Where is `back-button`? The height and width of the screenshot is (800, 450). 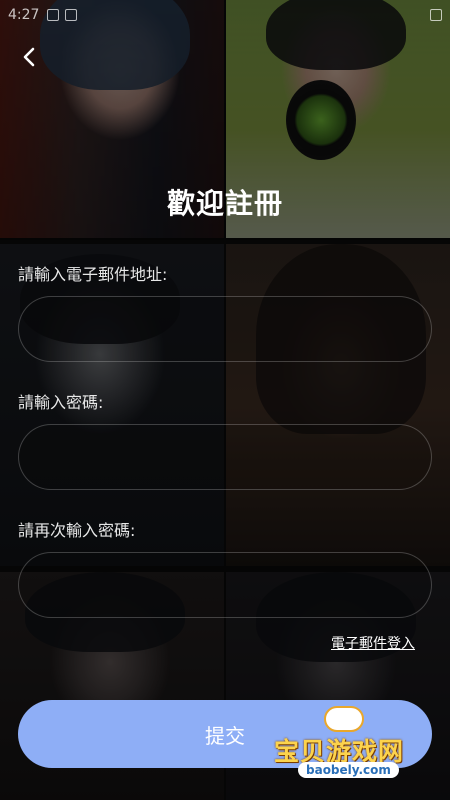
back-button is located at coordinates (29, 57).